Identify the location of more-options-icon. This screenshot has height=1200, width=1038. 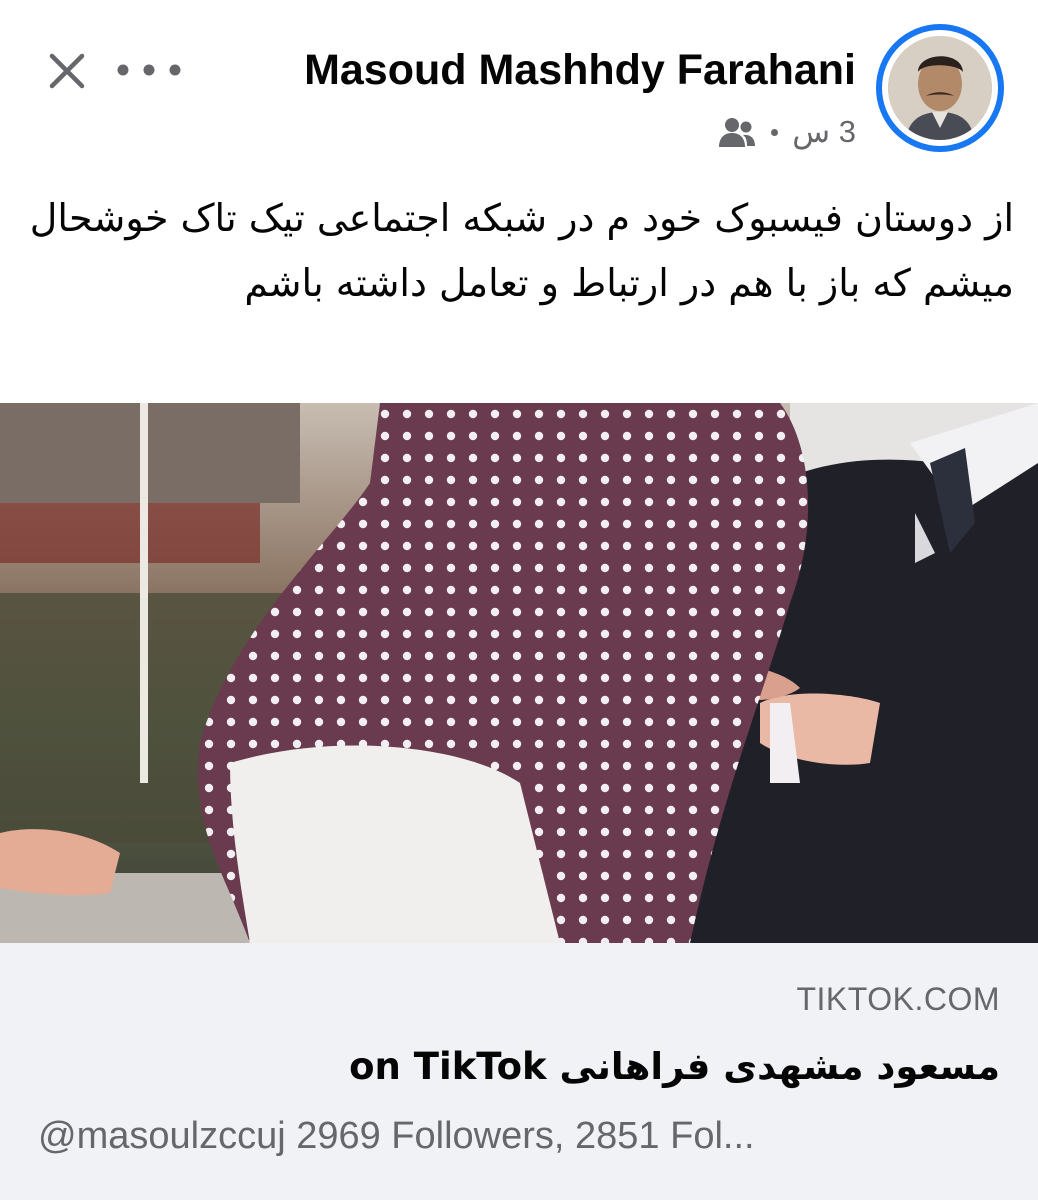
(149, 70).